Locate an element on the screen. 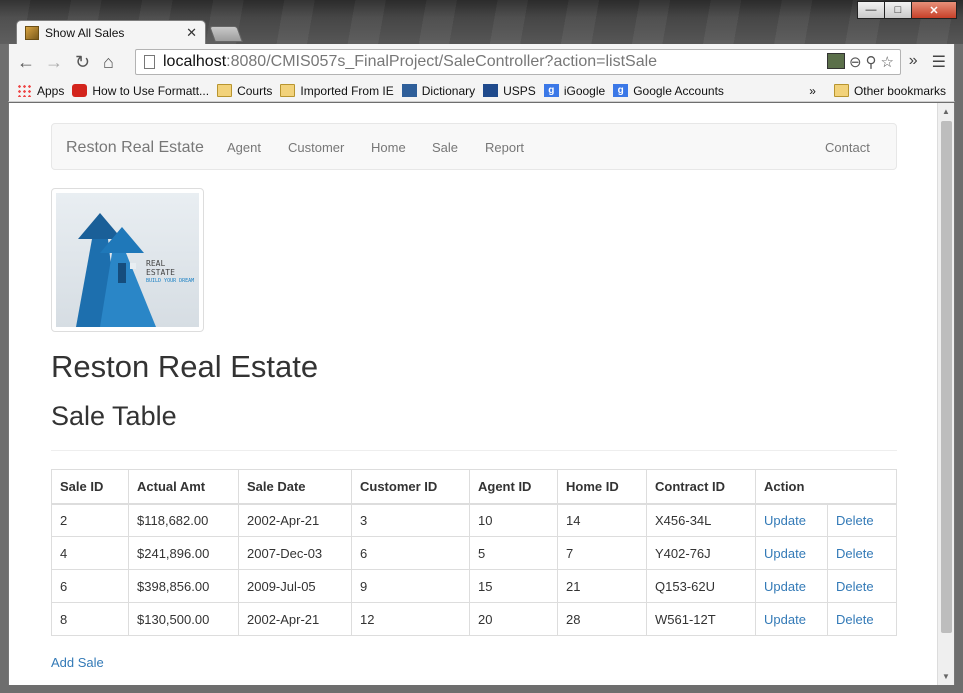 The width and height of the screenshot is (963, 693). cell-customer-id: 6 is located at coordinates (410, 553).